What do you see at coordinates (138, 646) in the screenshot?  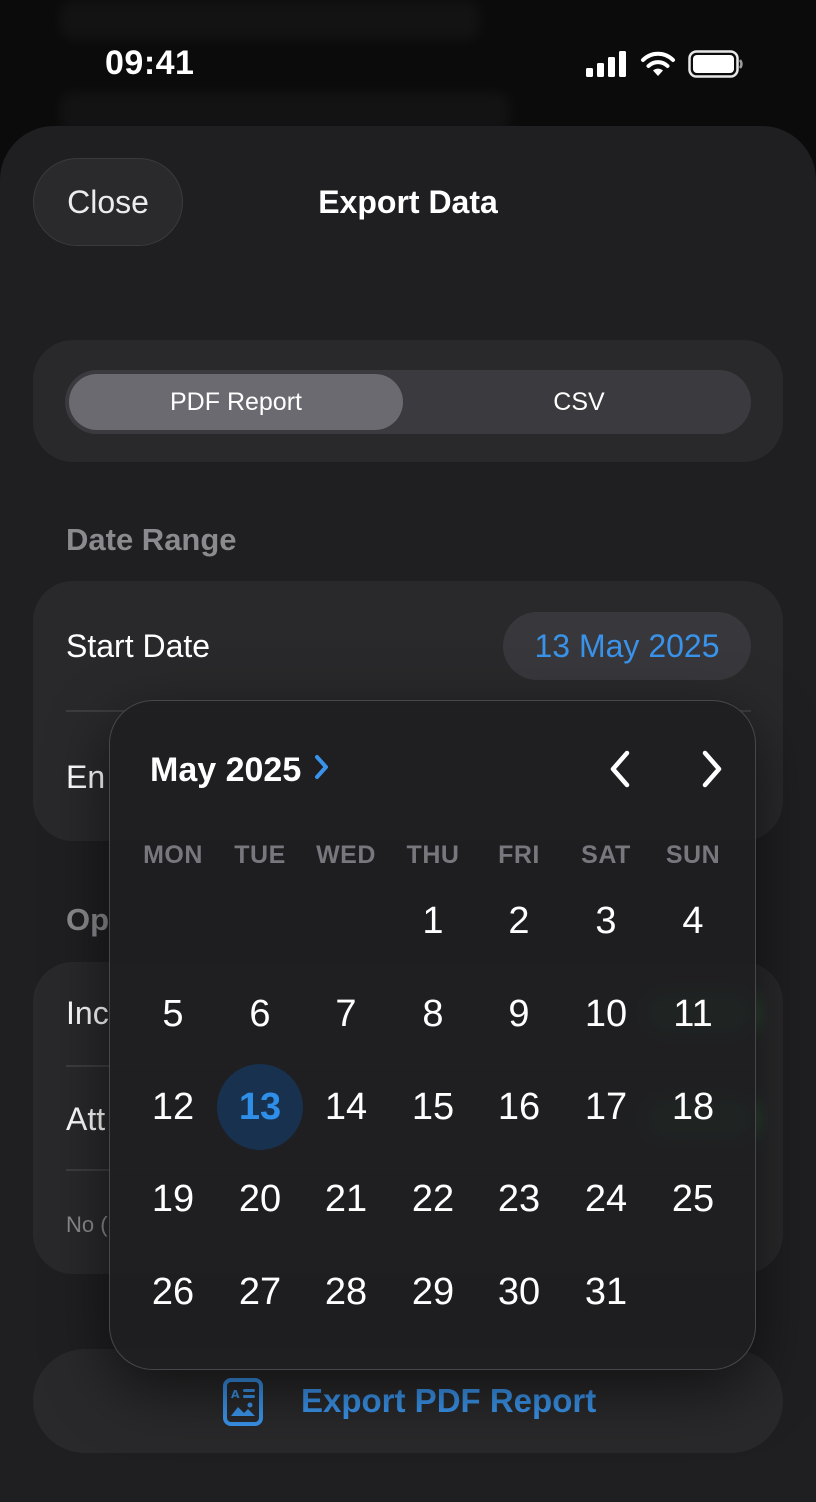 I see `start-date-label: Start Date` at bounding box center [138, 646].